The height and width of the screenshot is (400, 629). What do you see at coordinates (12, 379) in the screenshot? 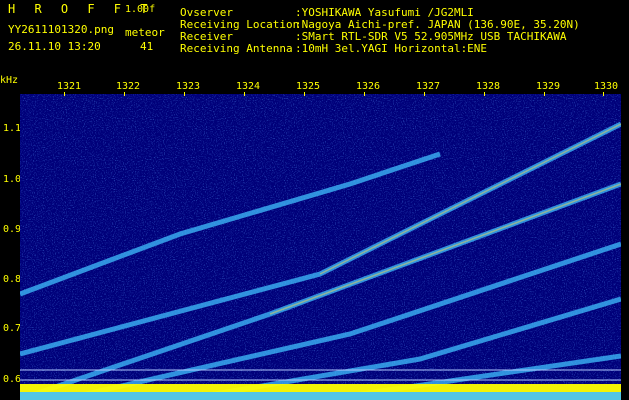
I see `y-tick-label: 0.6` at bounding box center [12, 379].